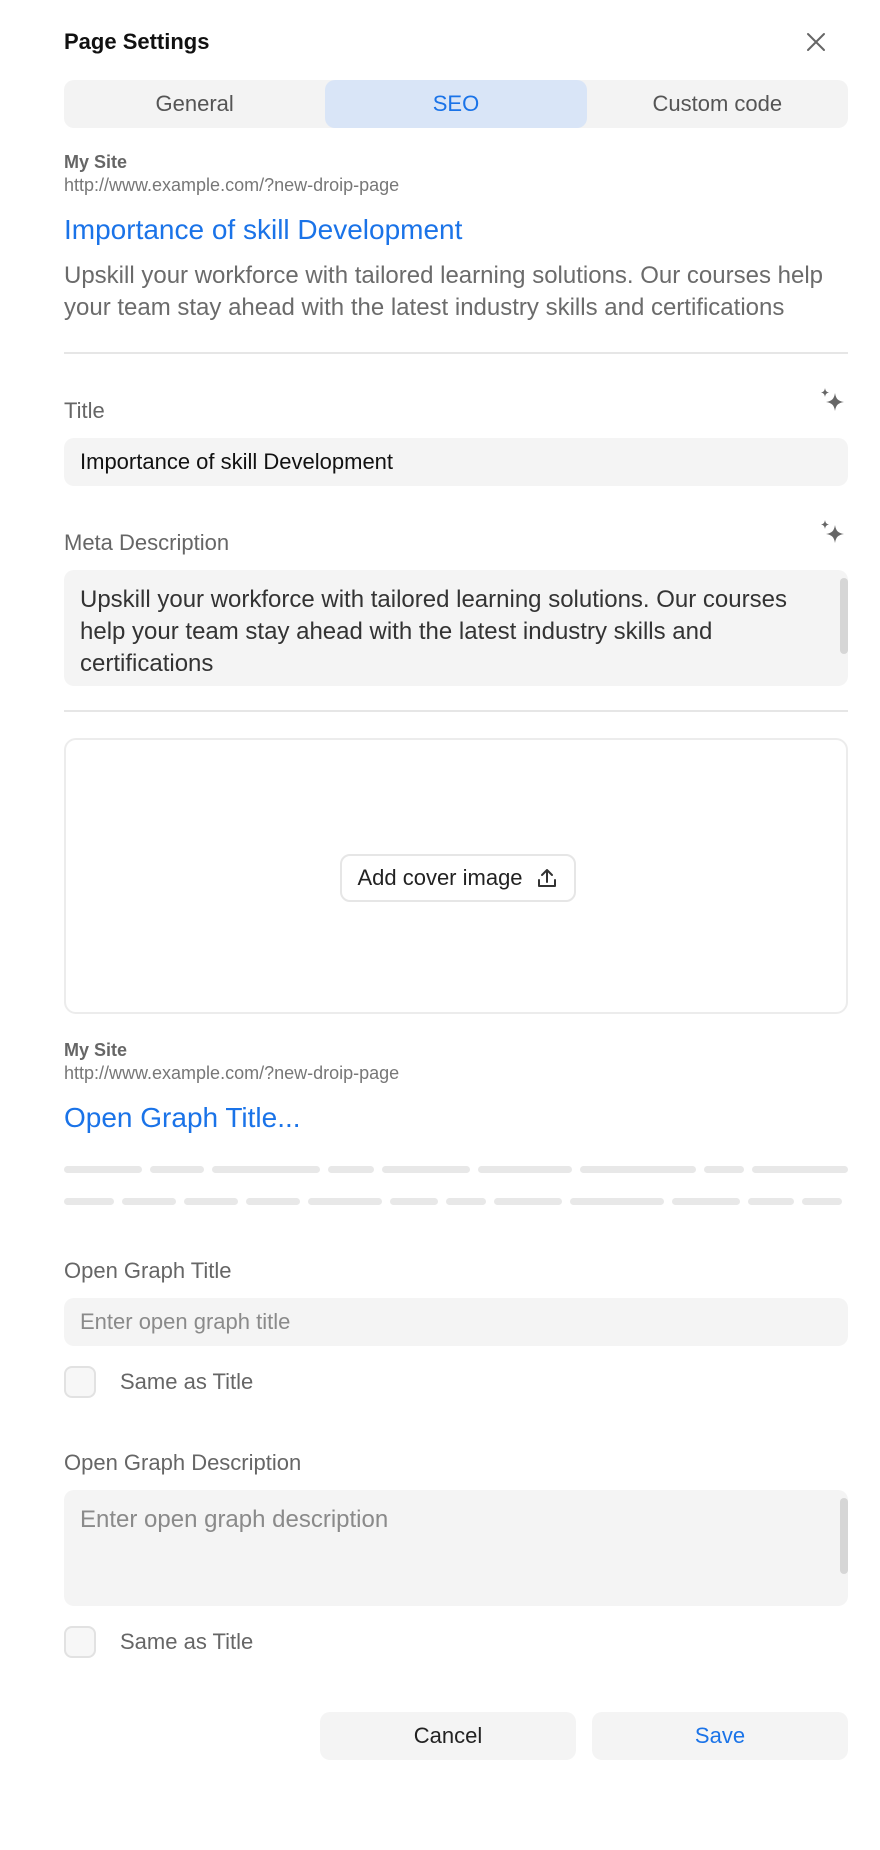 Image resolution: width=880 pixels, height=1850 pixels. What do you see at coordinates (462, 42) in the screenshot?
I see `panel-header: Page Settings` at bounding box center [462, 42].